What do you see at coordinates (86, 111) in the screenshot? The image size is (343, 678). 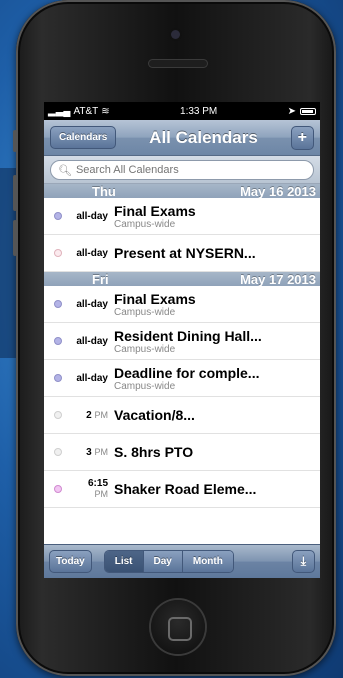 I see `carrier-label: AT&T` at bounding box center [86, 111].